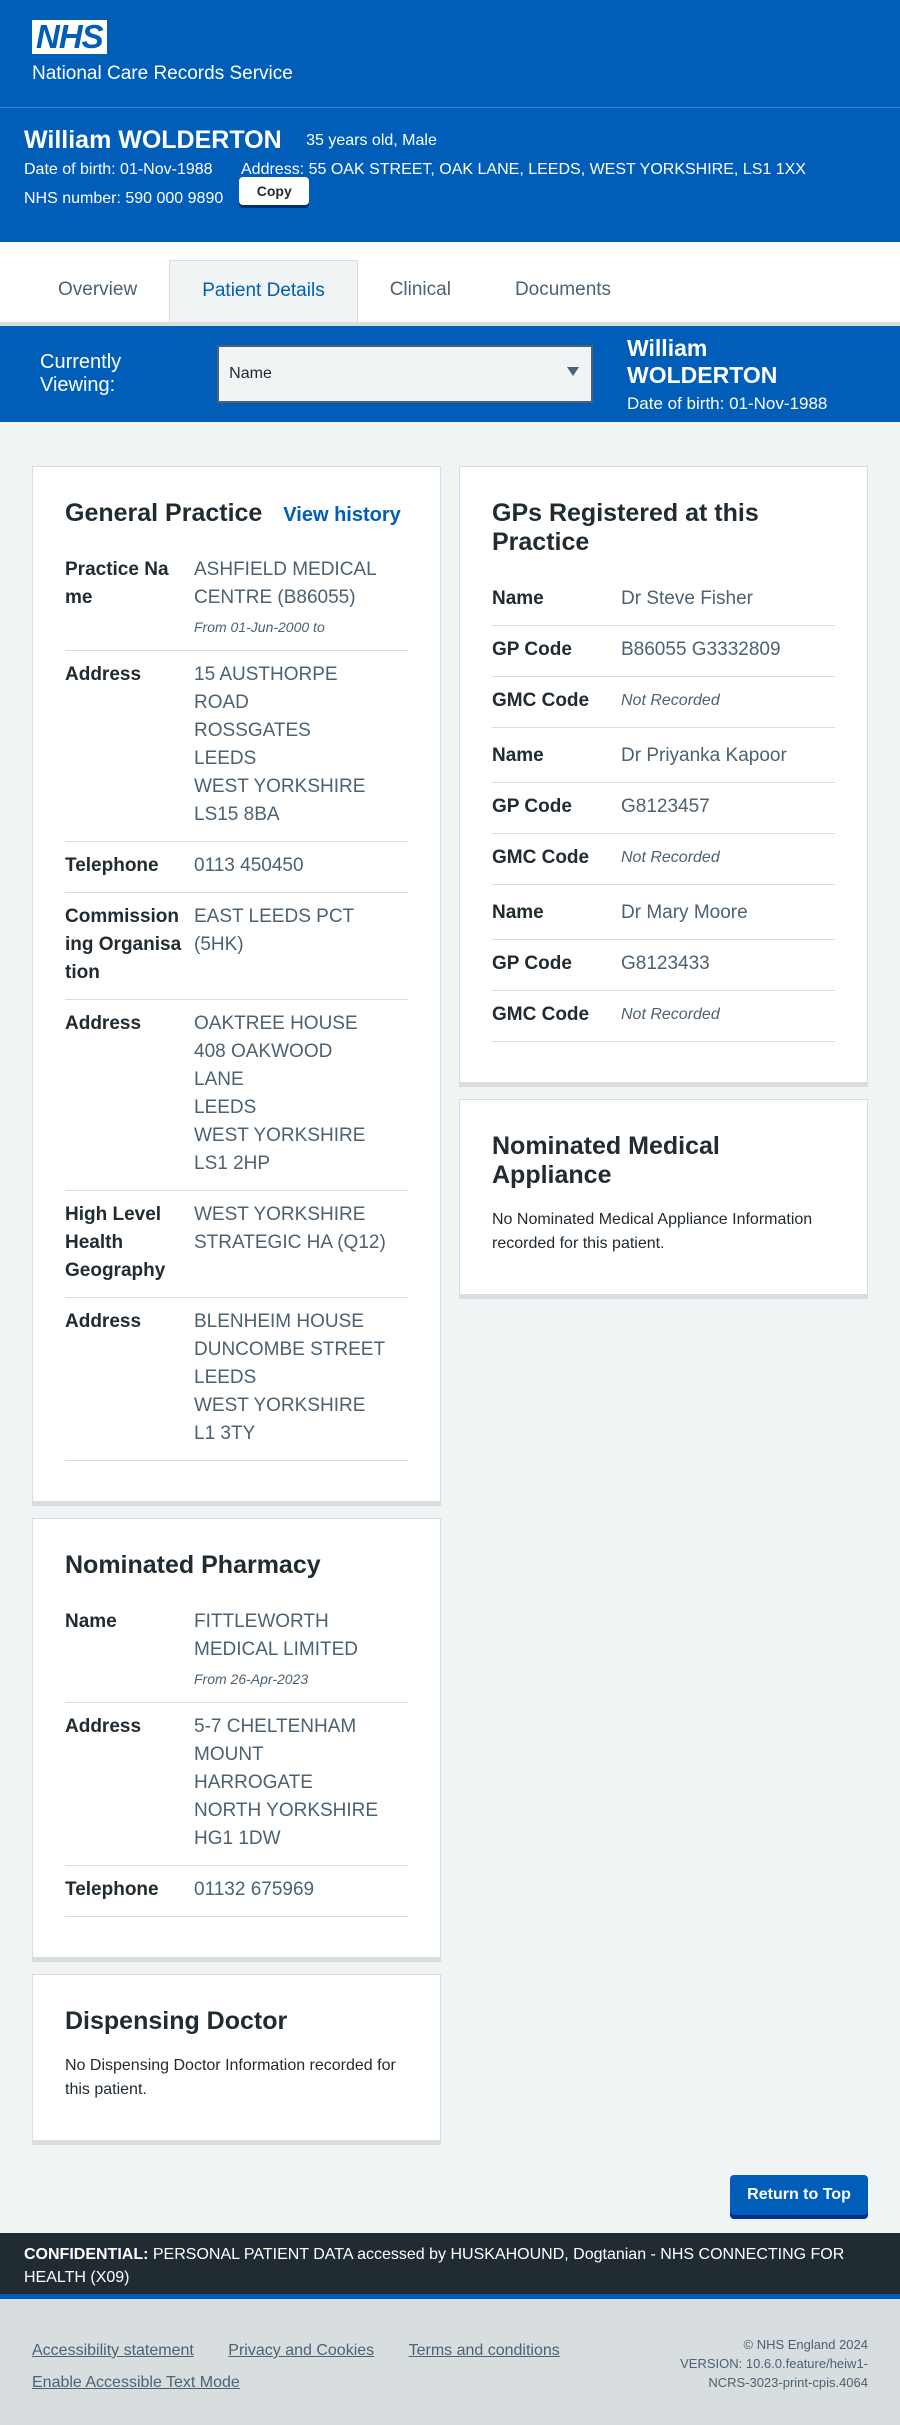  Describe the element at coordinates (563, 291) in the screenshot. I see `tab-documents: Documents` at that location.